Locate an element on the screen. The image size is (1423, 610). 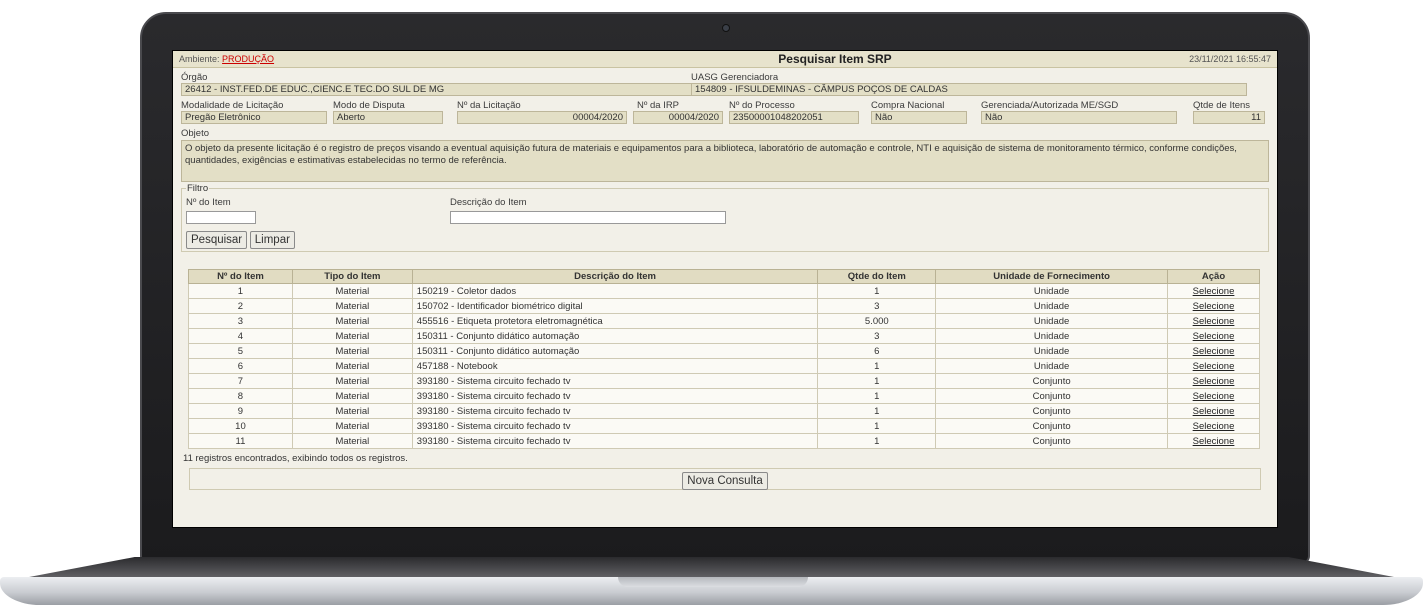
col-header-quantity: Qtde do Item is located at coordinates (877, 276).